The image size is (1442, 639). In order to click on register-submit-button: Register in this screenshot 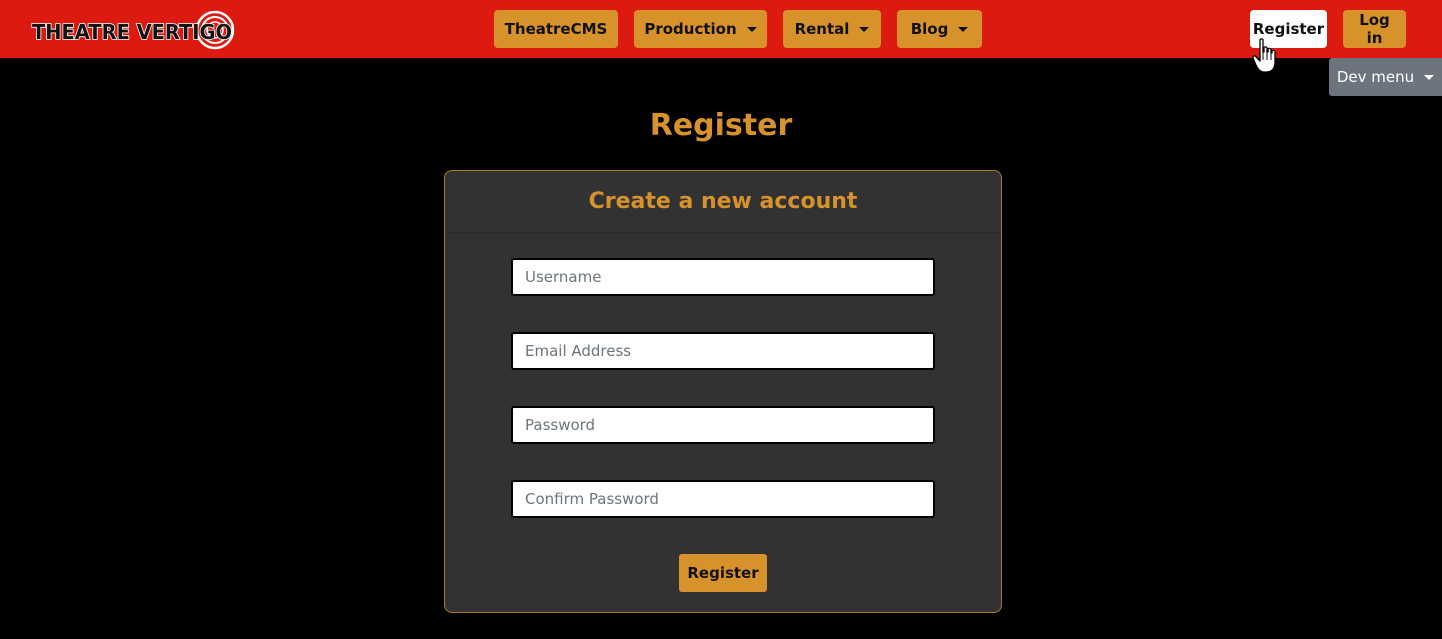, I will do `click(723, 573)`.